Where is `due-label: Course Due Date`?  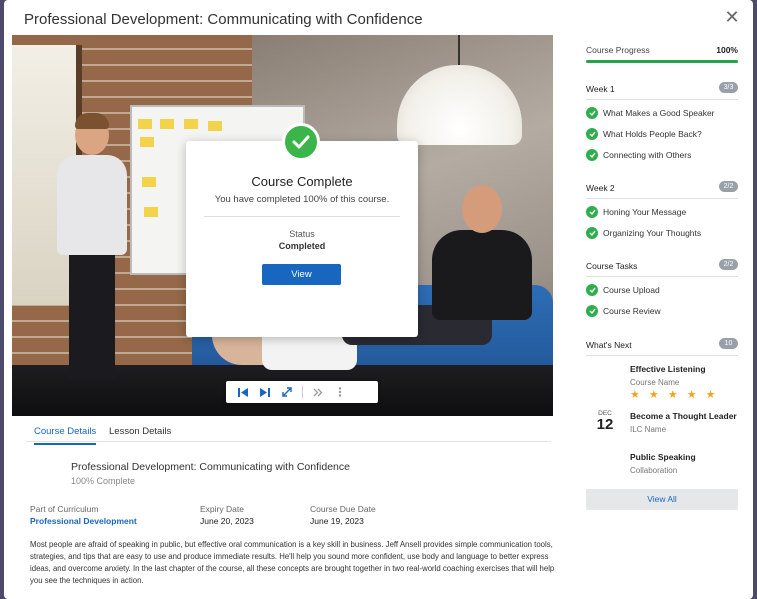 due-label: Course Due Date is located at coordinates (343, 509).